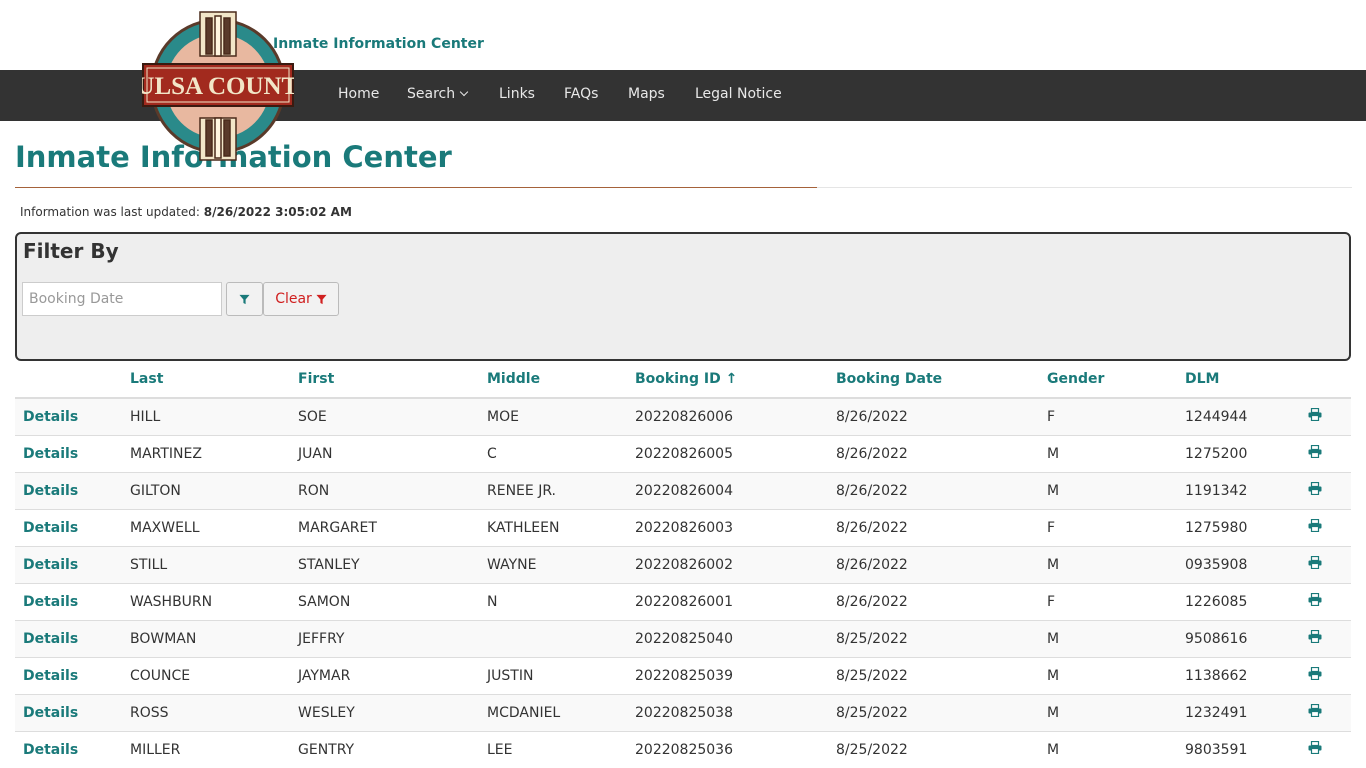  I want to click on logo-text: TULSA COUNTY, so click(218, 86).